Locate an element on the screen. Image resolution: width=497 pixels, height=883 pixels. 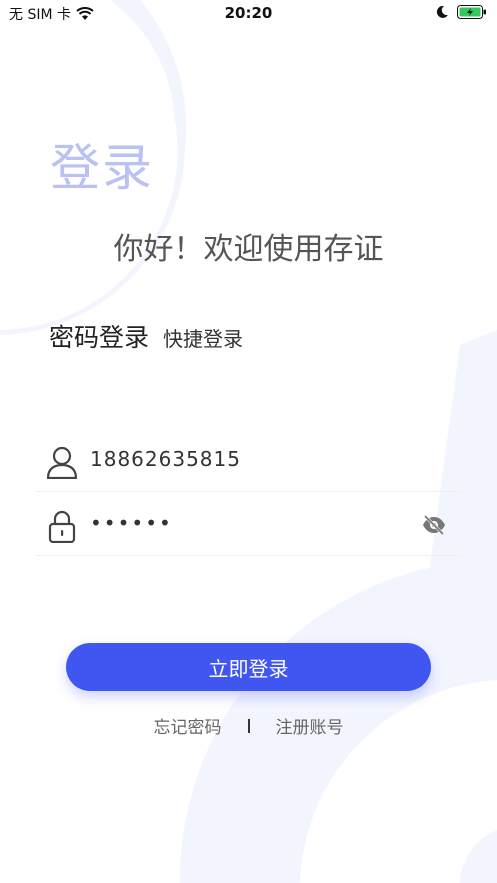
status-bar: 无 SIM 卡 20:20 is located at coordinates (248, 13).